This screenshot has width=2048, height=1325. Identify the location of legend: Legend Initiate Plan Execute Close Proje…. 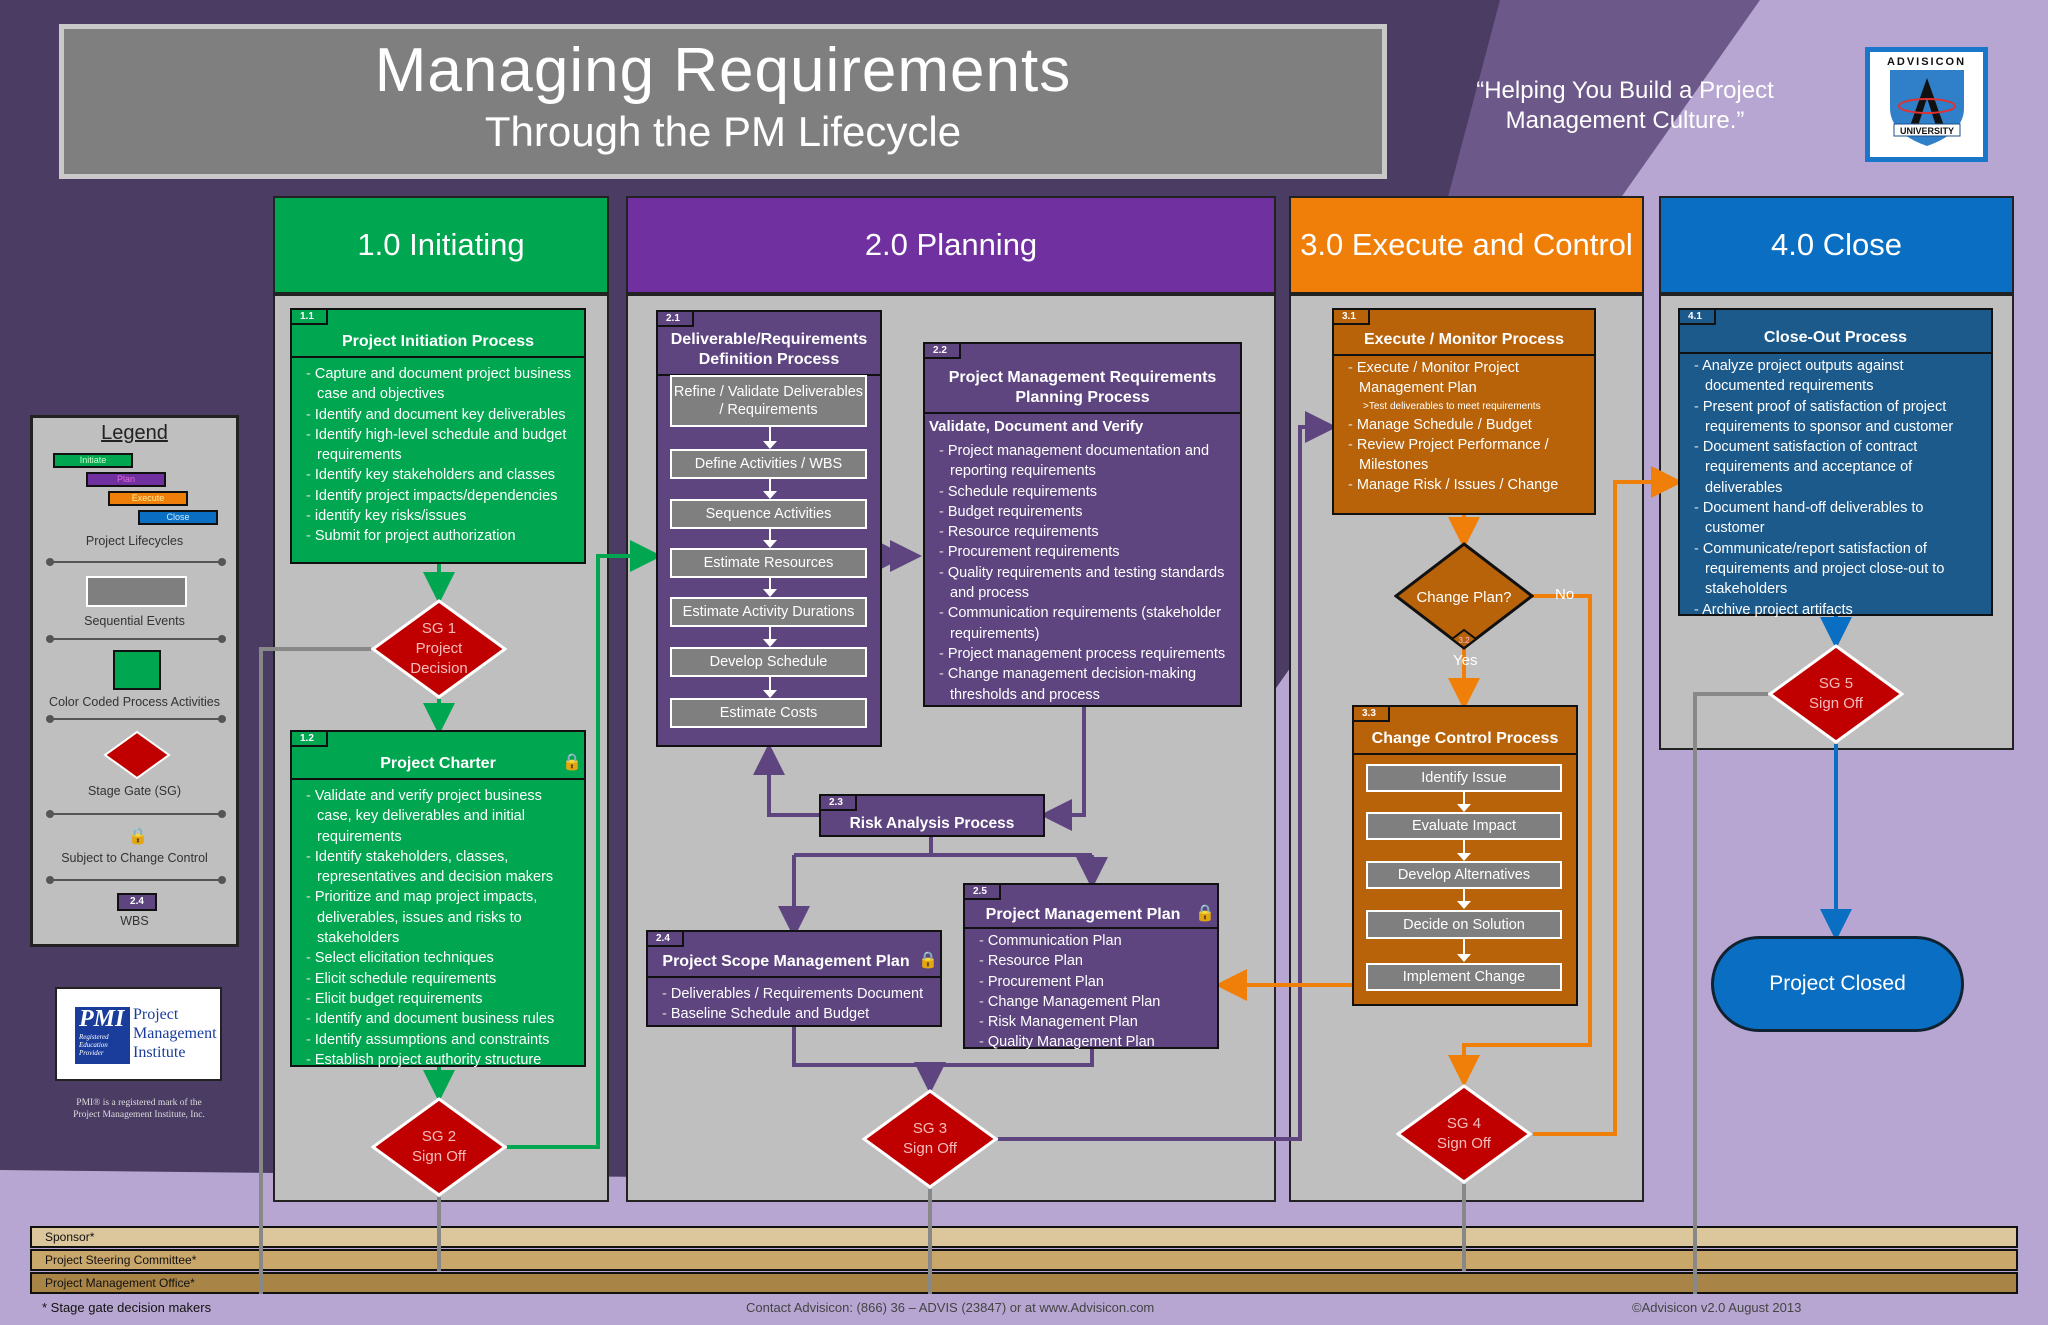
(134, 681).